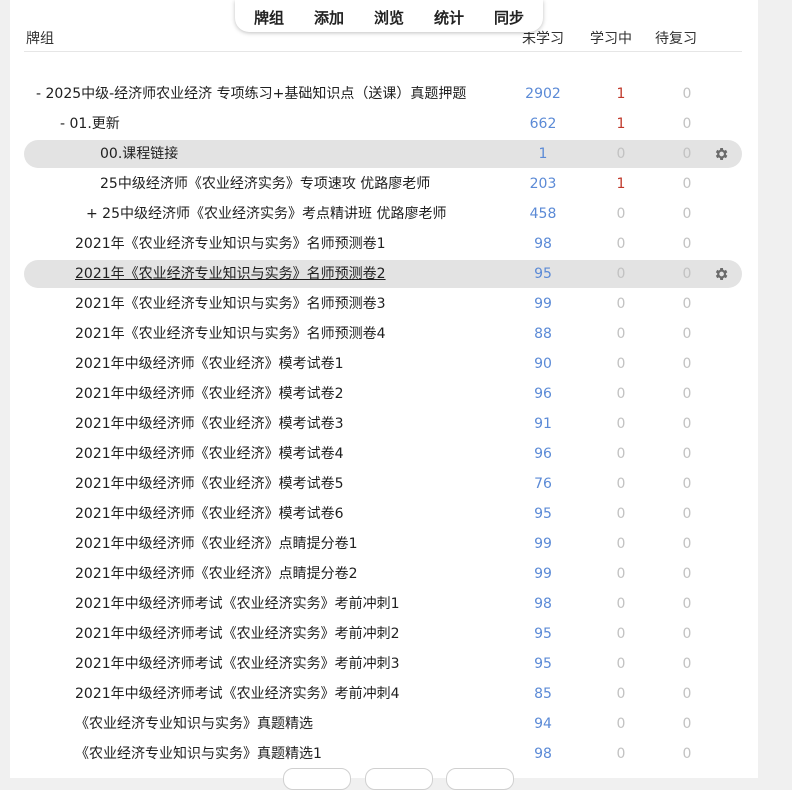  I want to click on new-count: 1, so click(543, 154).